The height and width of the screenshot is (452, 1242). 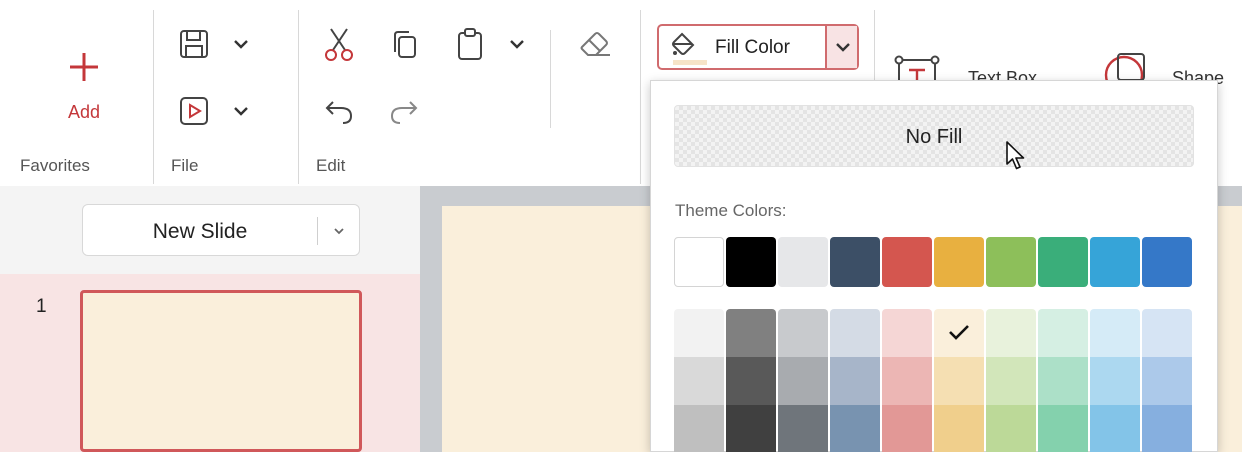 What do you see at coordinates (84, 112) in the screenshot?
I see `add-label: Add` at bounding box center [84, 112].